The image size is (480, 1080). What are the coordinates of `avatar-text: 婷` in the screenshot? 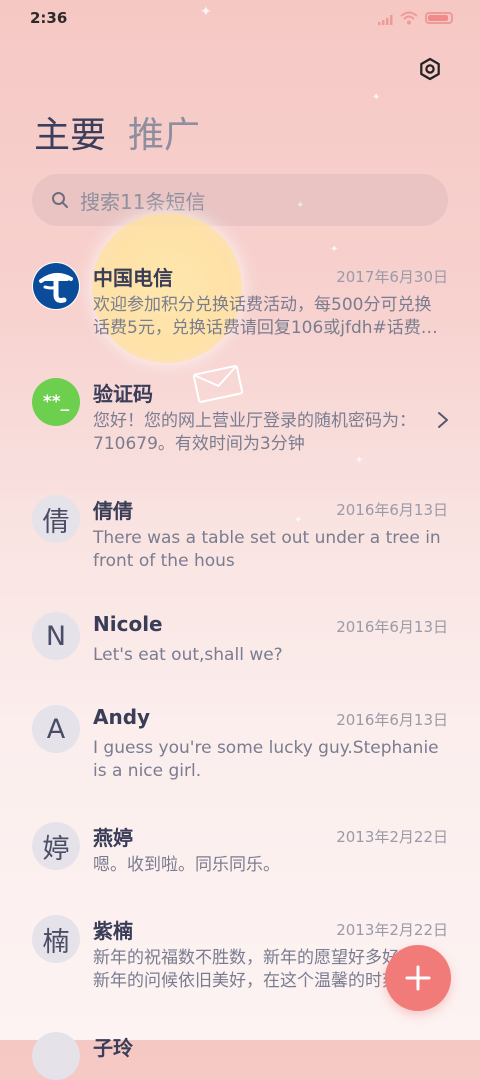 It's located at (56, 849).